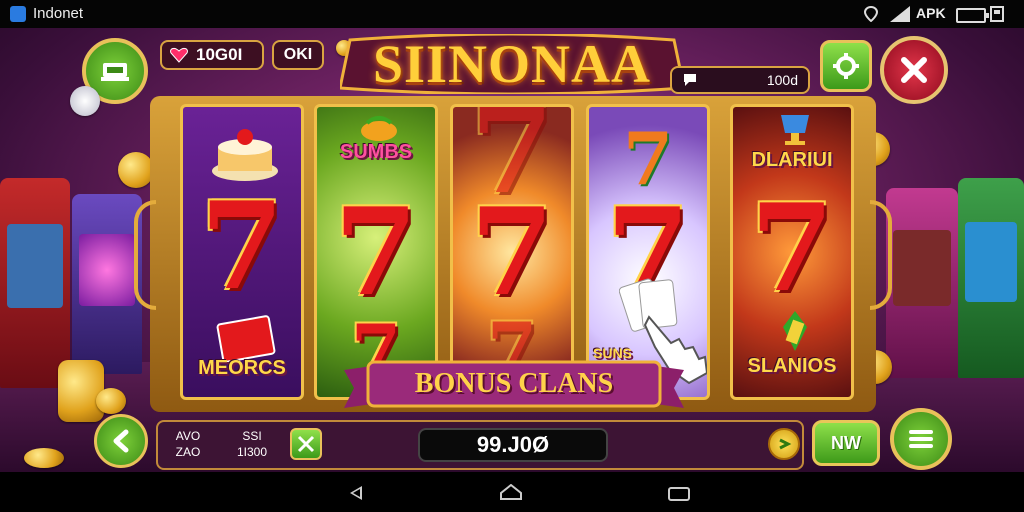  I want to click on stat-1-value: ZAO, so click(188, 452).